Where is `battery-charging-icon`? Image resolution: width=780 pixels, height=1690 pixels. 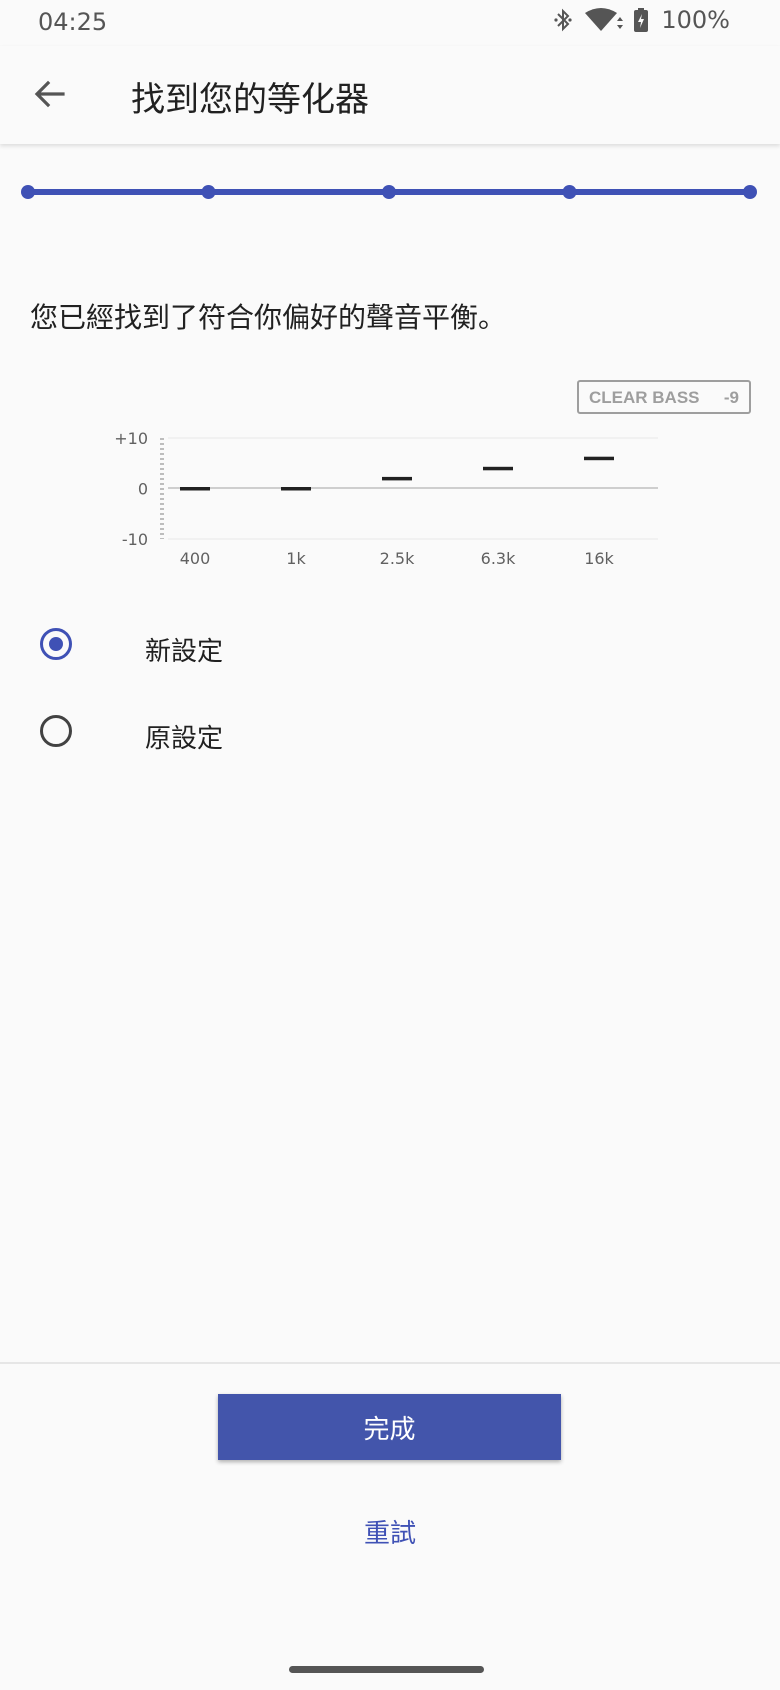 battery-charging-icon is located at coordinates (641, 20).